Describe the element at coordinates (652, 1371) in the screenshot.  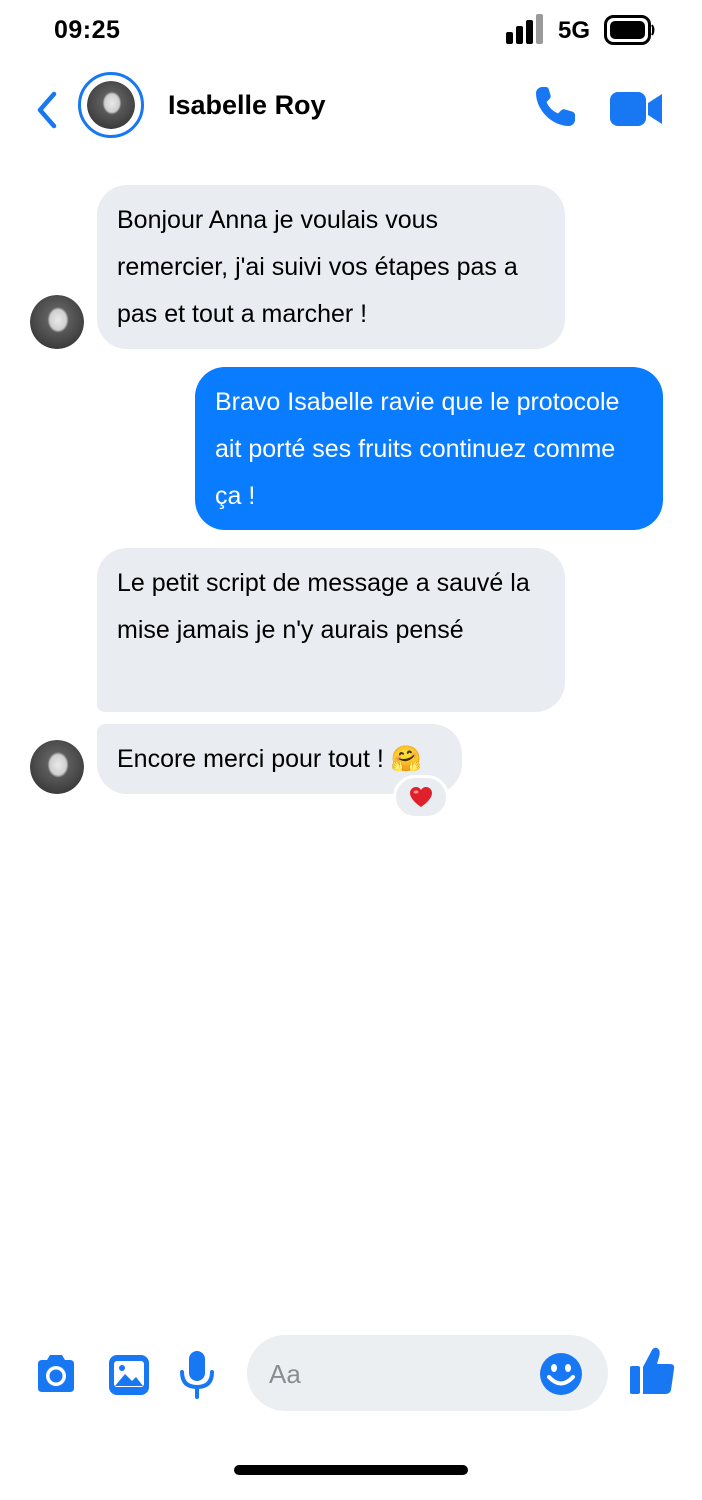
I see `thumbs-up-icon` at that location.